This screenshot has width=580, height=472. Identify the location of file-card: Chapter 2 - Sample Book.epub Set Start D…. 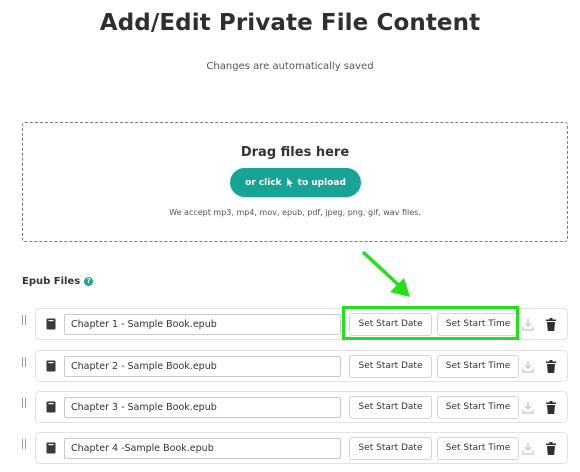
(301, 366).